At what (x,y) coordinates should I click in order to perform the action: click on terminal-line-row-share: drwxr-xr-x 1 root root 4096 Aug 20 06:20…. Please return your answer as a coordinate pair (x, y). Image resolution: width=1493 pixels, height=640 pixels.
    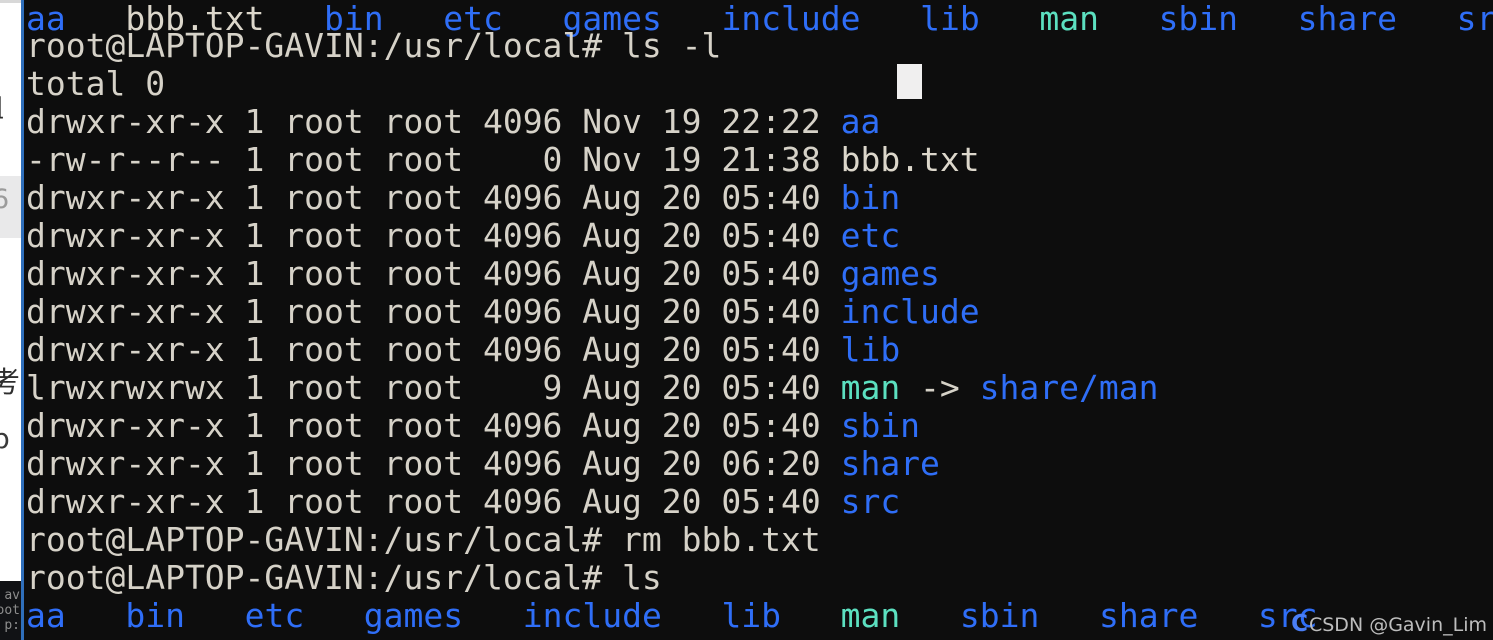
    Looking at the image, I should click on (483, 464).